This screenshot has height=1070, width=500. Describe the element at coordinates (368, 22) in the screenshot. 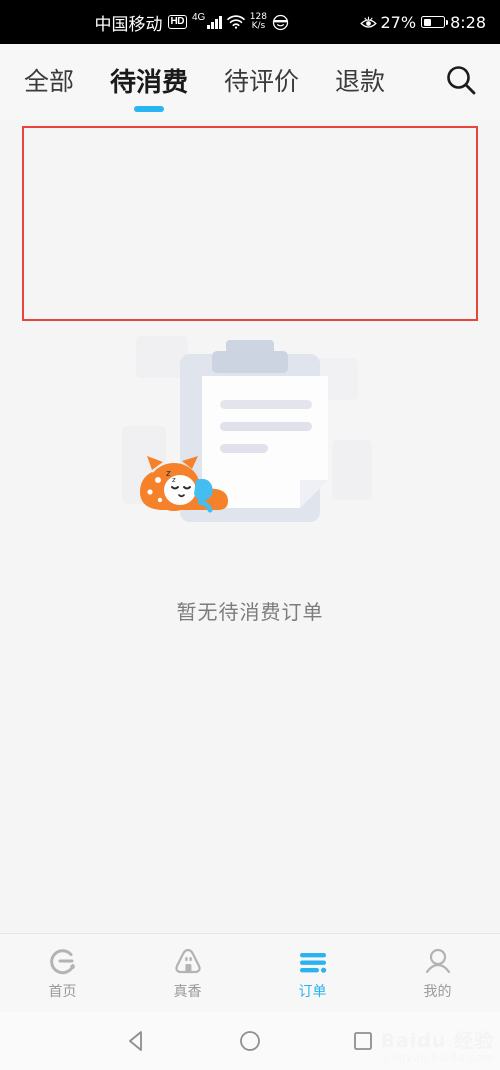

I see `eye-icon` at that location.